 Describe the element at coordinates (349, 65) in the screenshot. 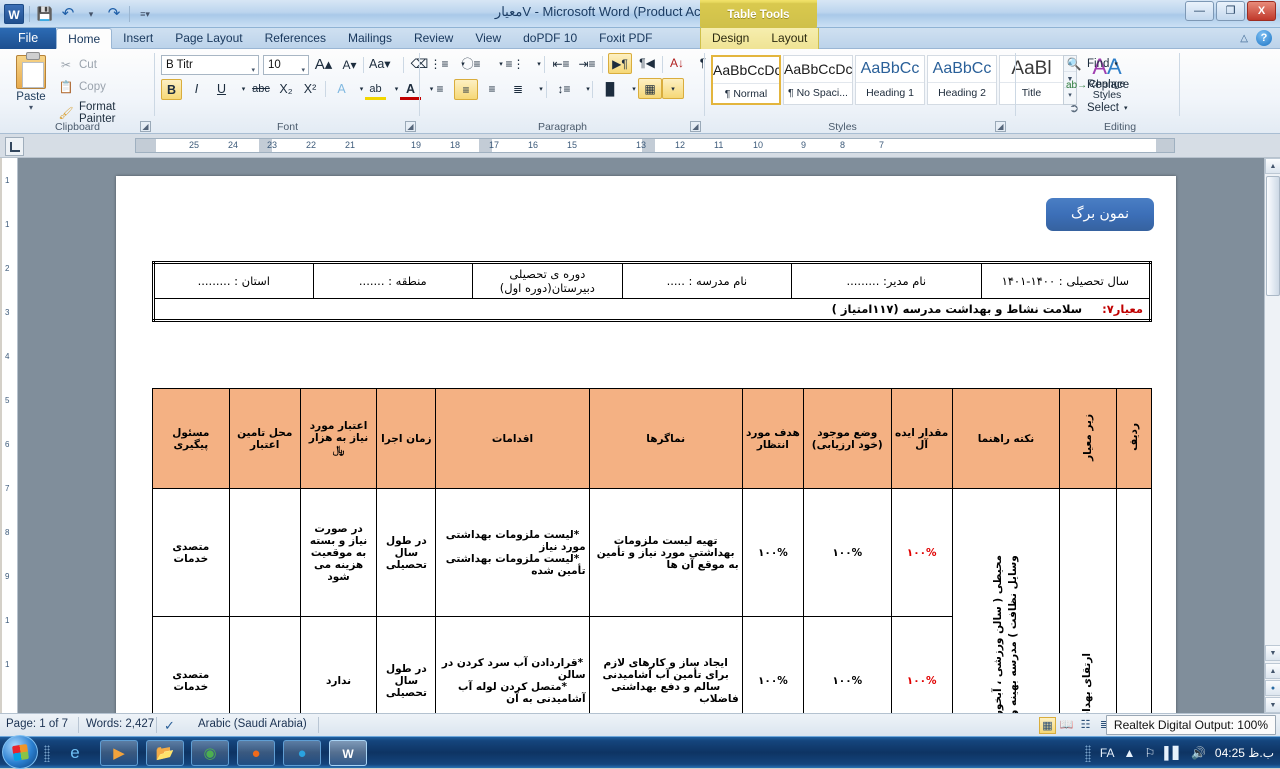

I see `shrink-font-button: A▾` at that location.